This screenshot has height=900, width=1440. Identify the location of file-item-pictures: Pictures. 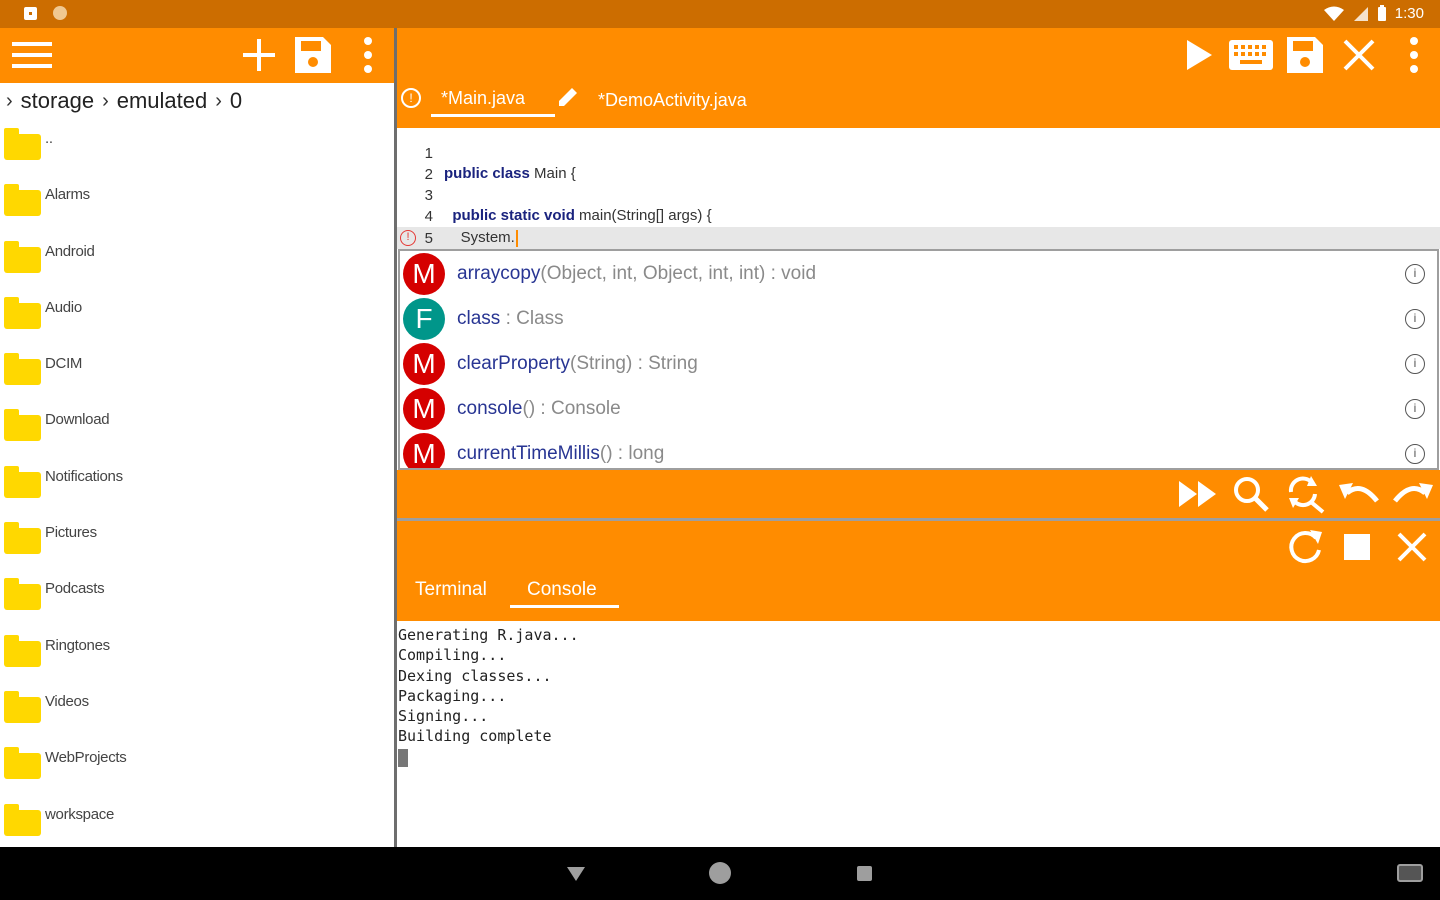
(197, 540).